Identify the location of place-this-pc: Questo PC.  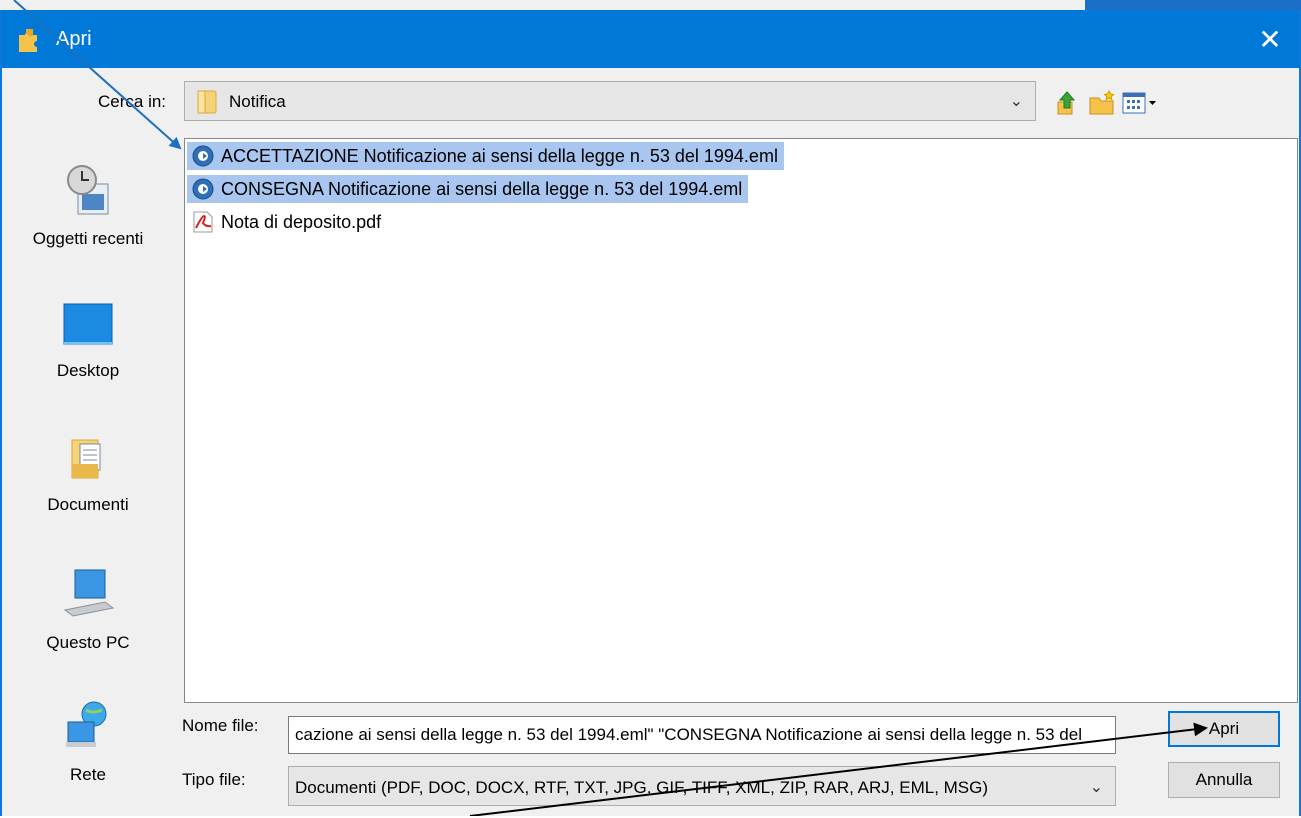
(88, 609).